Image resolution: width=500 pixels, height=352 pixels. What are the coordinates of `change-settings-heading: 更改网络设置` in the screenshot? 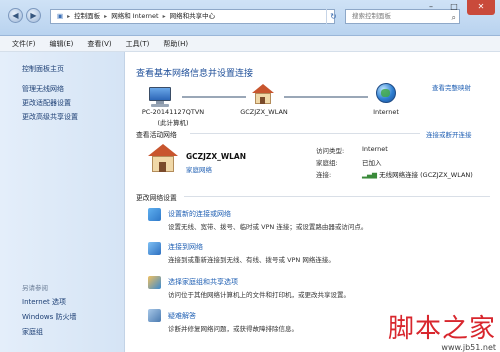 It's located at (156, 198).